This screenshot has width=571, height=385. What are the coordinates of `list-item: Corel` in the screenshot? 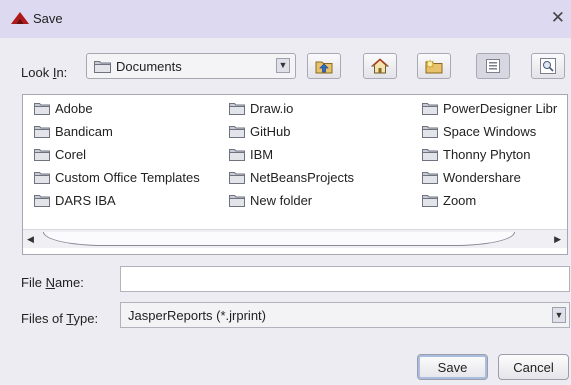 It's located at (60, 154).